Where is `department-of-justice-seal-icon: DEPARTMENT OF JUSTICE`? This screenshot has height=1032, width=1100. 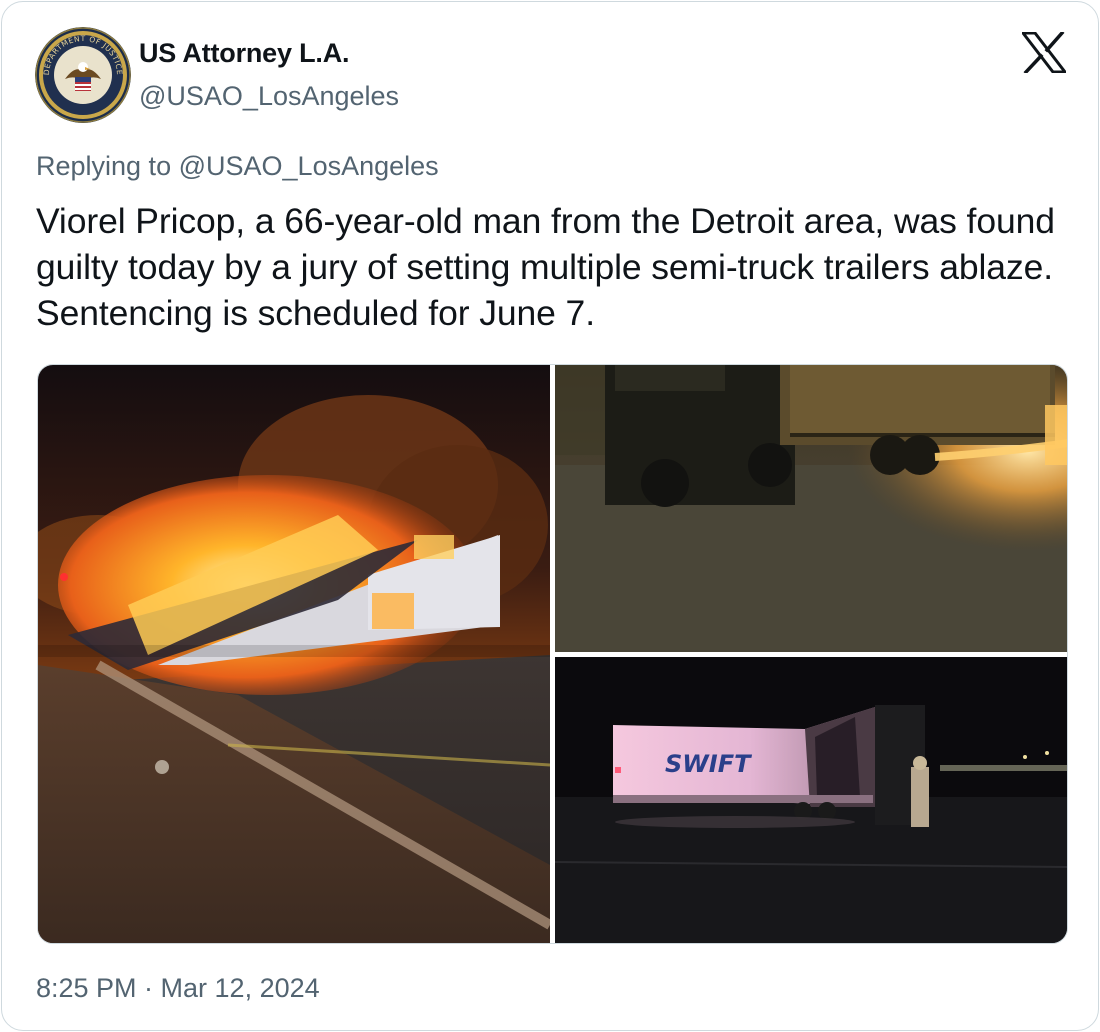 department-of-justice-seal-icon: DEPARTMENT OF JUSTICE is located at coordinates (83, 75).